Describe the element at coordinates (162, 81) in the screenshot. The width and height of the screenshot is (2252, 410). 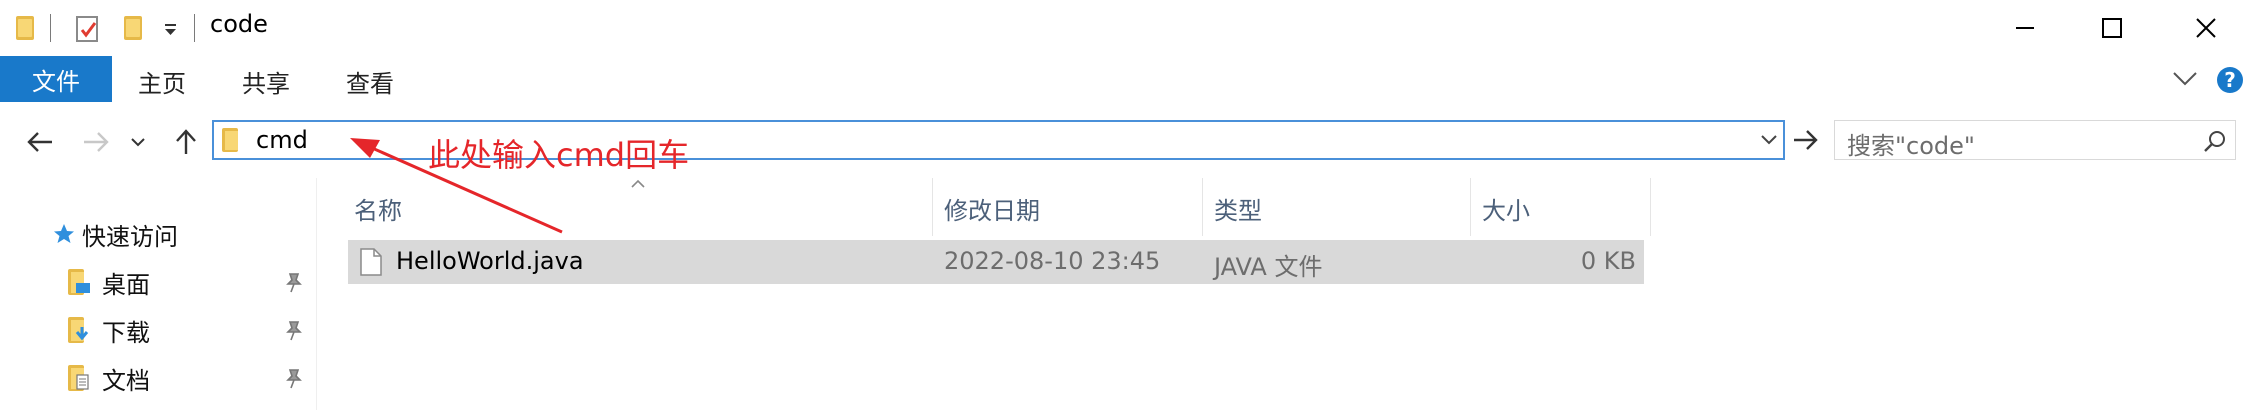
I see `tab-home: 主页` at that location.